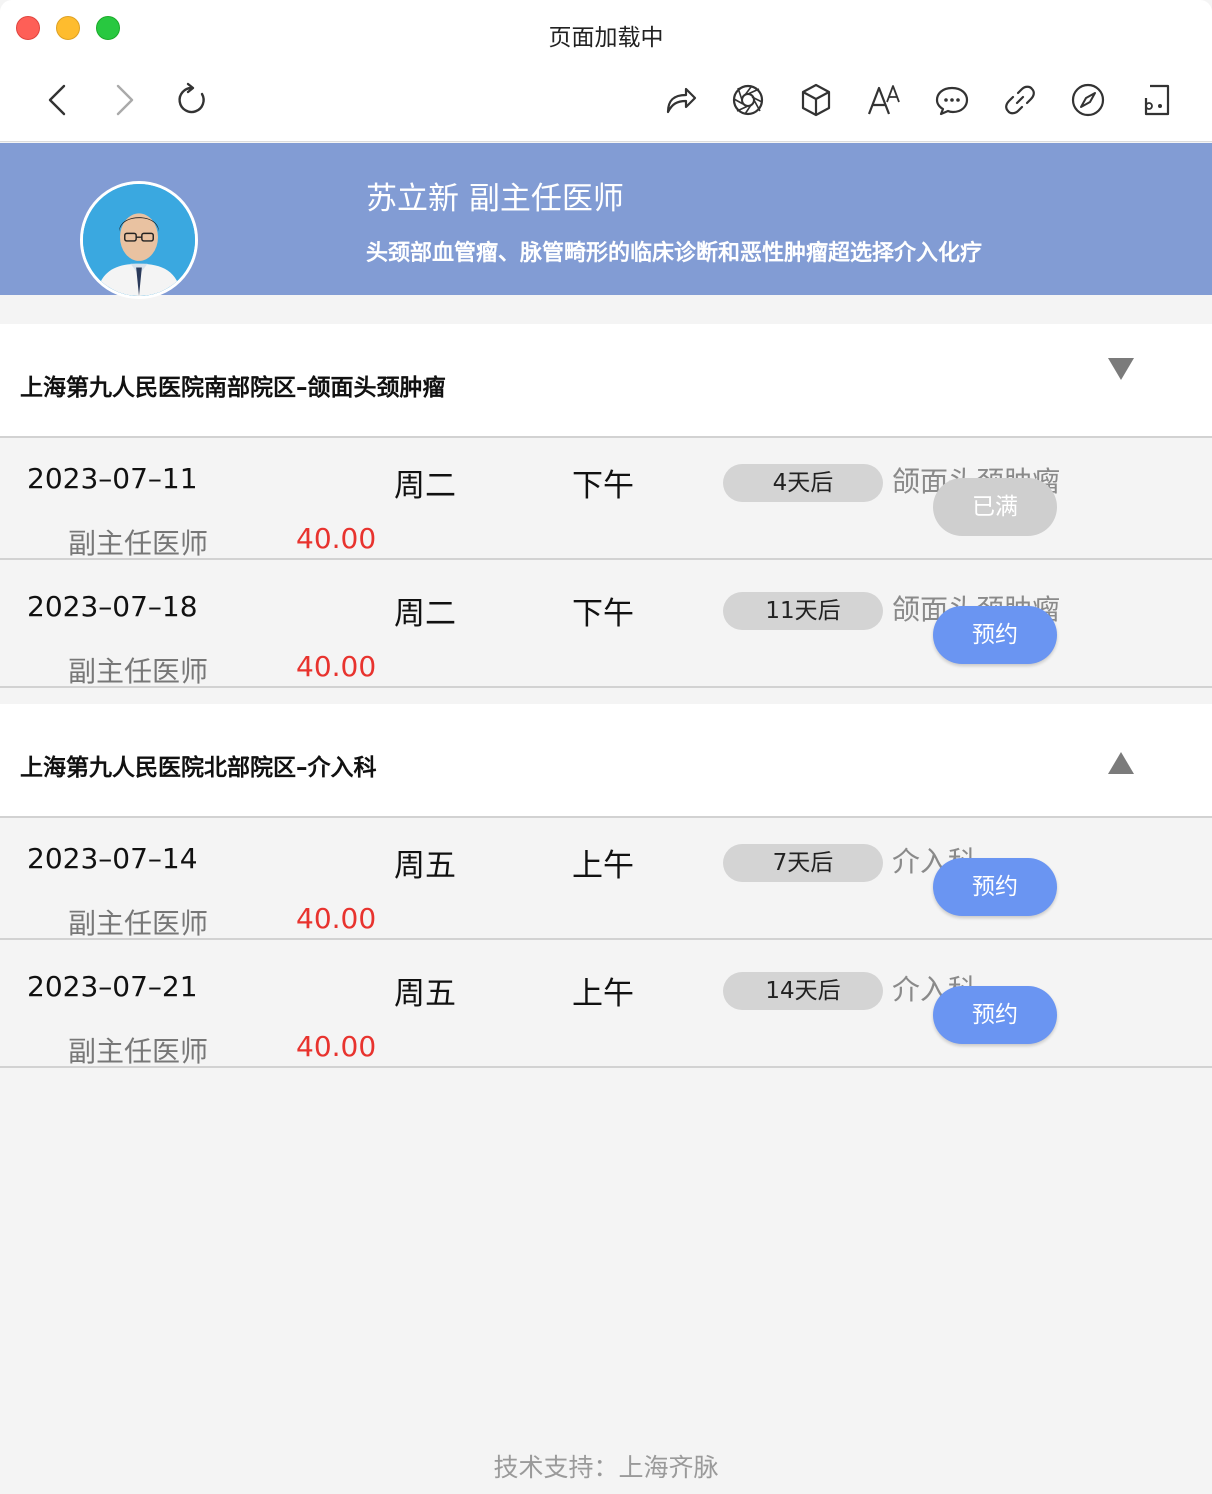 The height and width of the screenshot is (1494, 1212). What do you see at coordinates (112, 986) in the screenshot?
I see `row-date: 2023–07–21` at bounding box center [112, 986].